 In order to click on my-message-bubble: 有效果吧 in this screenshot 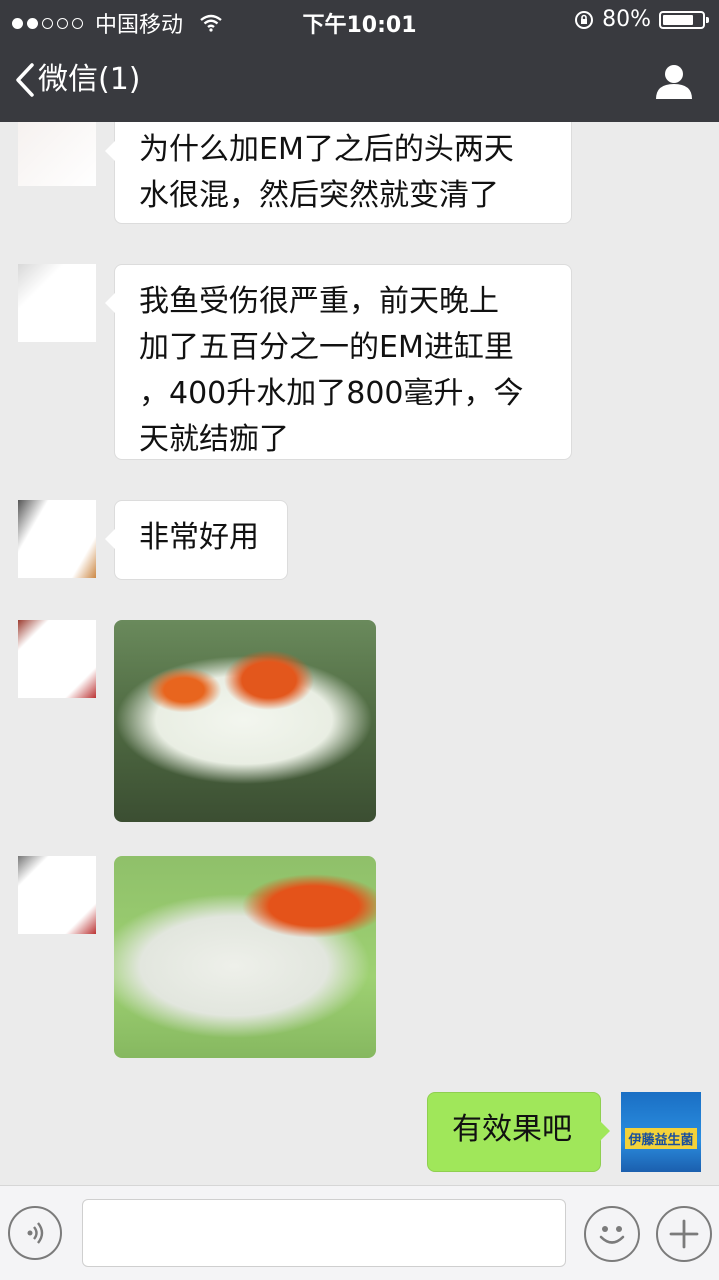, I will do `click(518, 1132)`.